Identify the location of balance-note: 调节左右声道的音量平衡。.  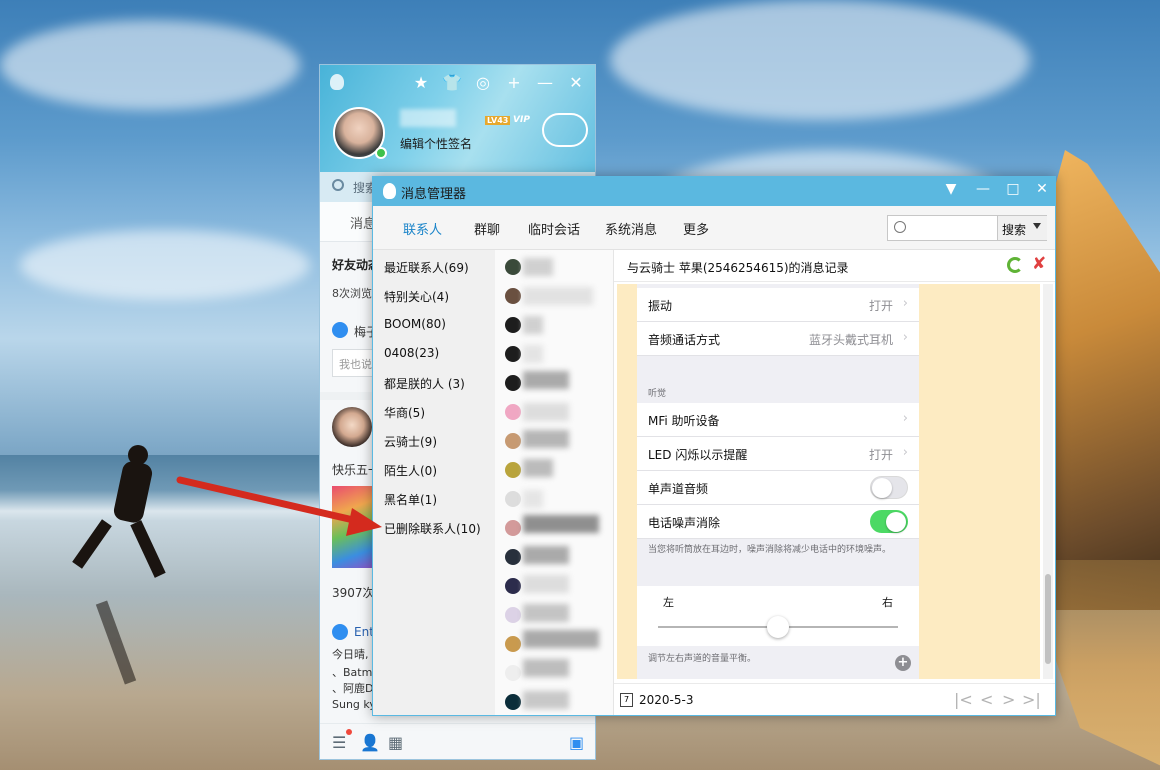
(702, 659).